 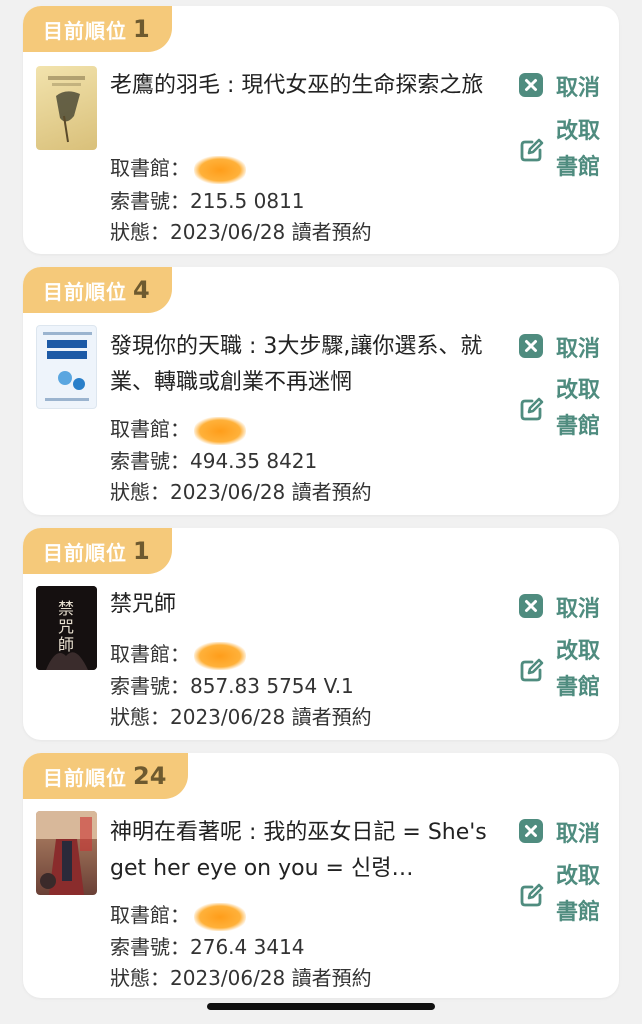 I want to click on queue-number: 4, so click(x=141, y=290).